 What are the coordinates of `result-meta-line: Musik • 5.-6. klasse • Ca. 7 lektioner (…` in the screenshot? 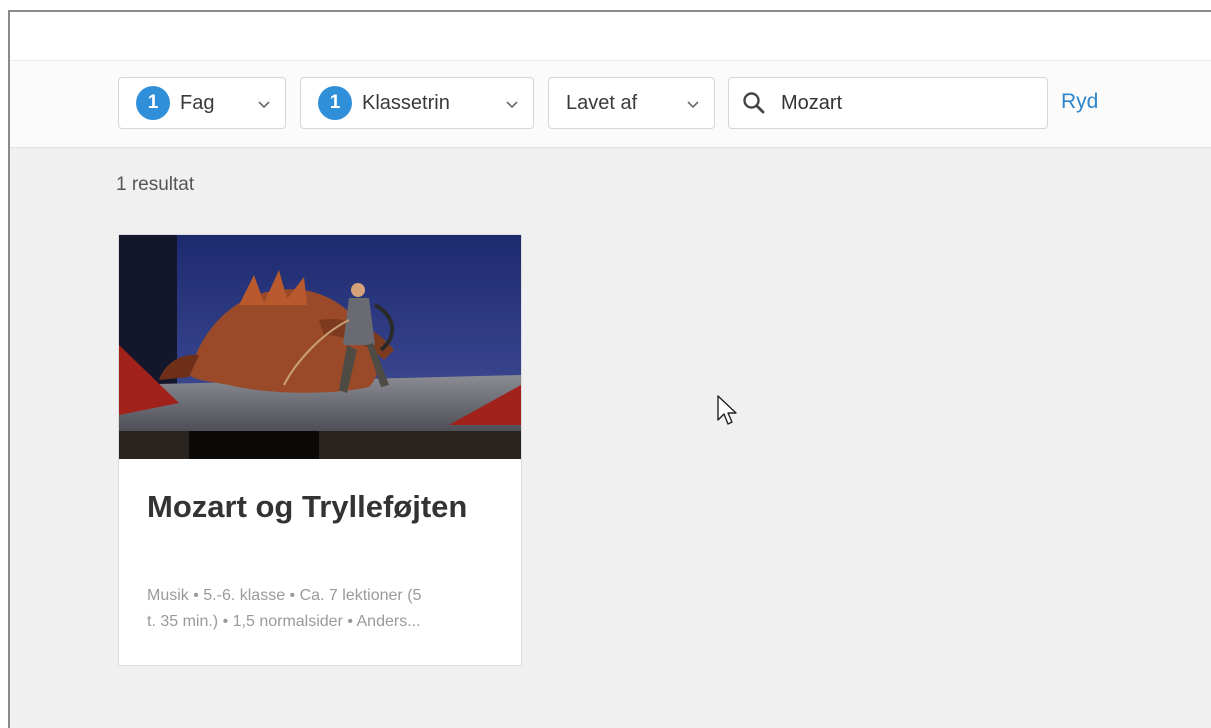 It's located at (284, 595).